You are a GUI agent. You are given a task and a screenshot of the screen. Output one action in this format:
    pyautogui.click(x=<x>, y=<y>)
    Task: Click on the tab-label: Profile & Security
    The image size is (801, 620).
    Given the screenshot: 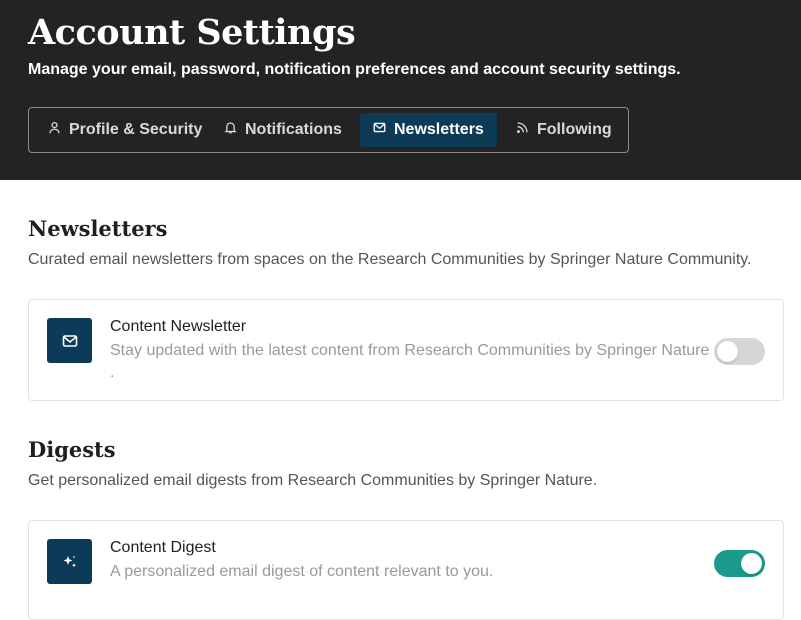 What is the action you would take?
    pyautogui.click(x=136, y=129)
    